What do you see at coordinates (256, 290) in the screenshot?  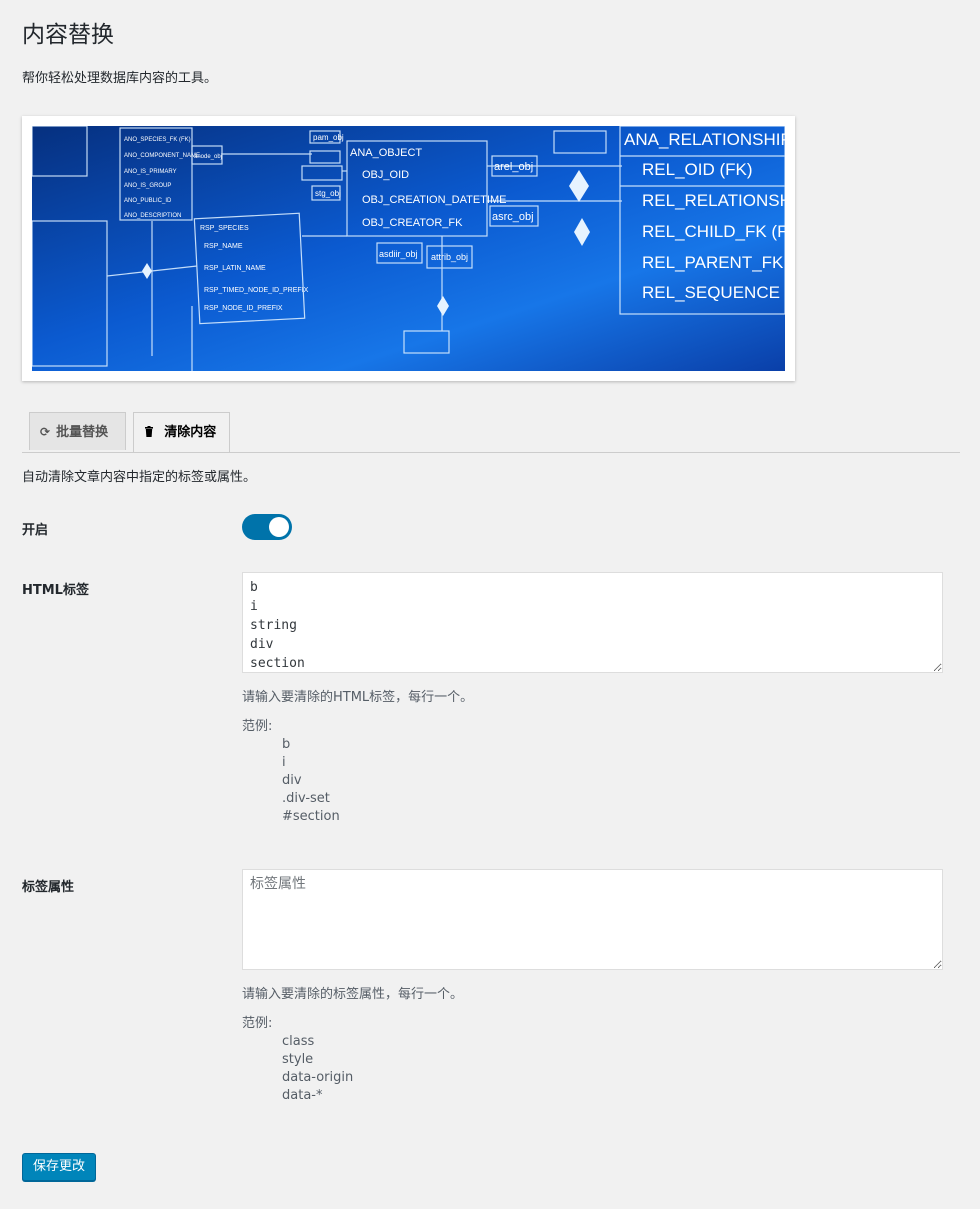 I see `svg-text: RSP_TIMED_NODE_ID_PREFIX` at bounding box center [256, 290].